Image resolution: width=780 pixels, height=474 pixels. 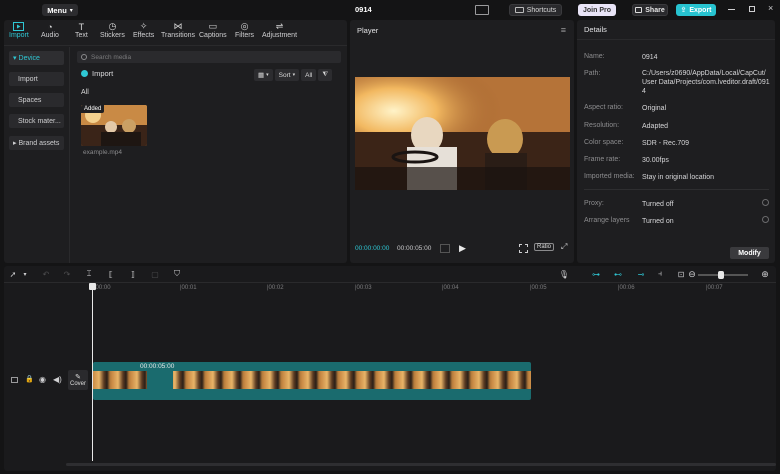 What do you see at coordinates (655, 10) in the screenshot?
I see `share-label: Share` at bounding box center [655, 10].